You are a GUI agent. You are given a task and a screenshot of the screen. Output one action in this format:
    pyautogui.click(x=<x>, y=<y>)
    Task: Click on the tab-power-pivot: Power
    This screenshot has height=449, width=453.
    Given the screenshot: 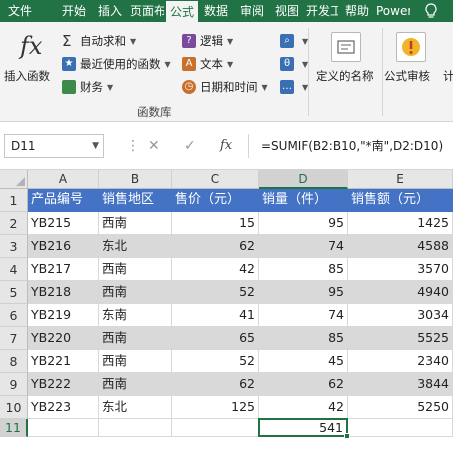 What is the action you would take?
    pyautogui.click(x=393, y=11)
    